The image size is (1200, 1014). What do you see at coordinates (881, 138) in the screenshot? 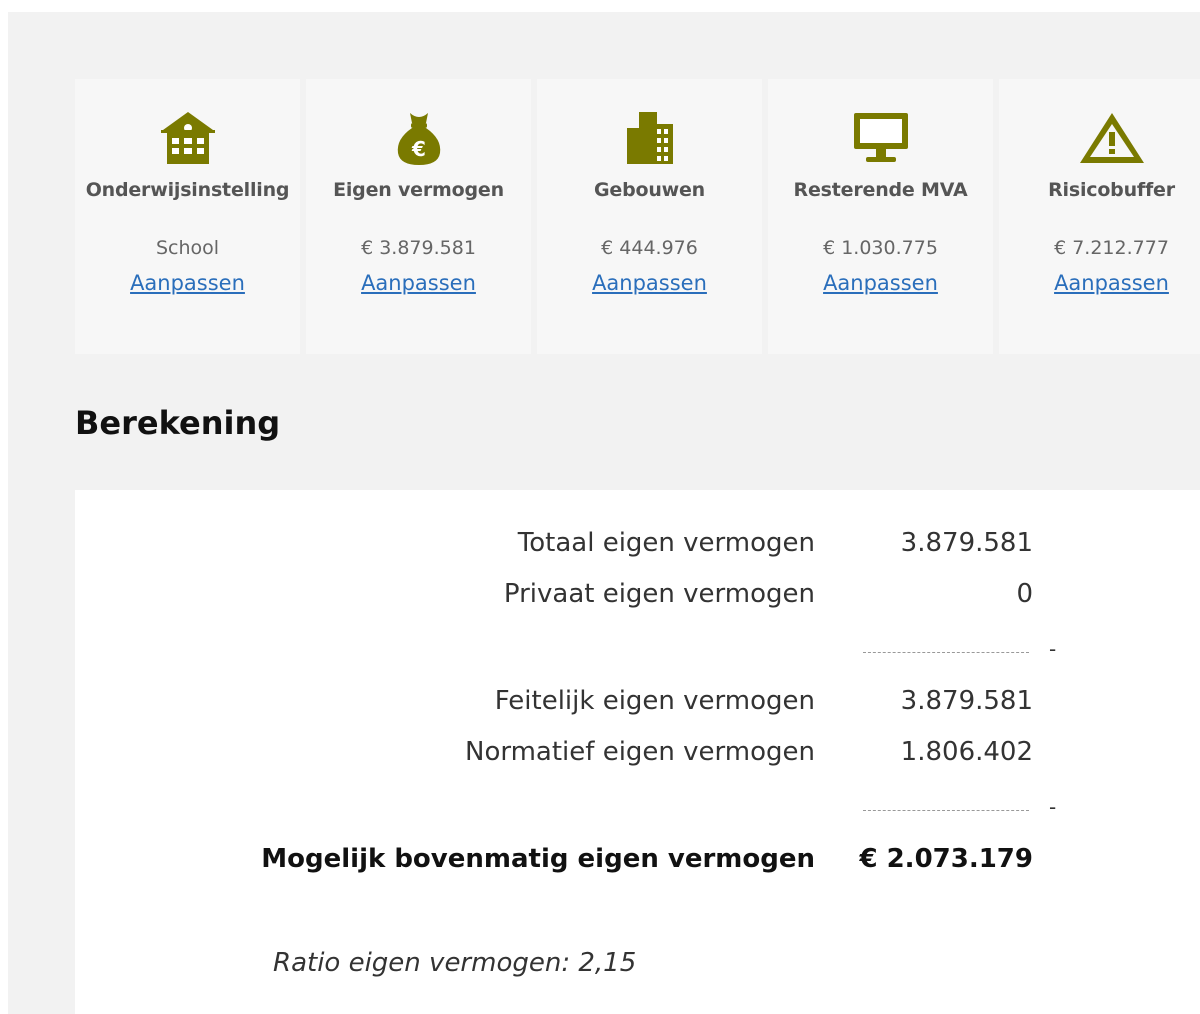
I see `computer-monitor-icon` at bounding box center [881, 138].